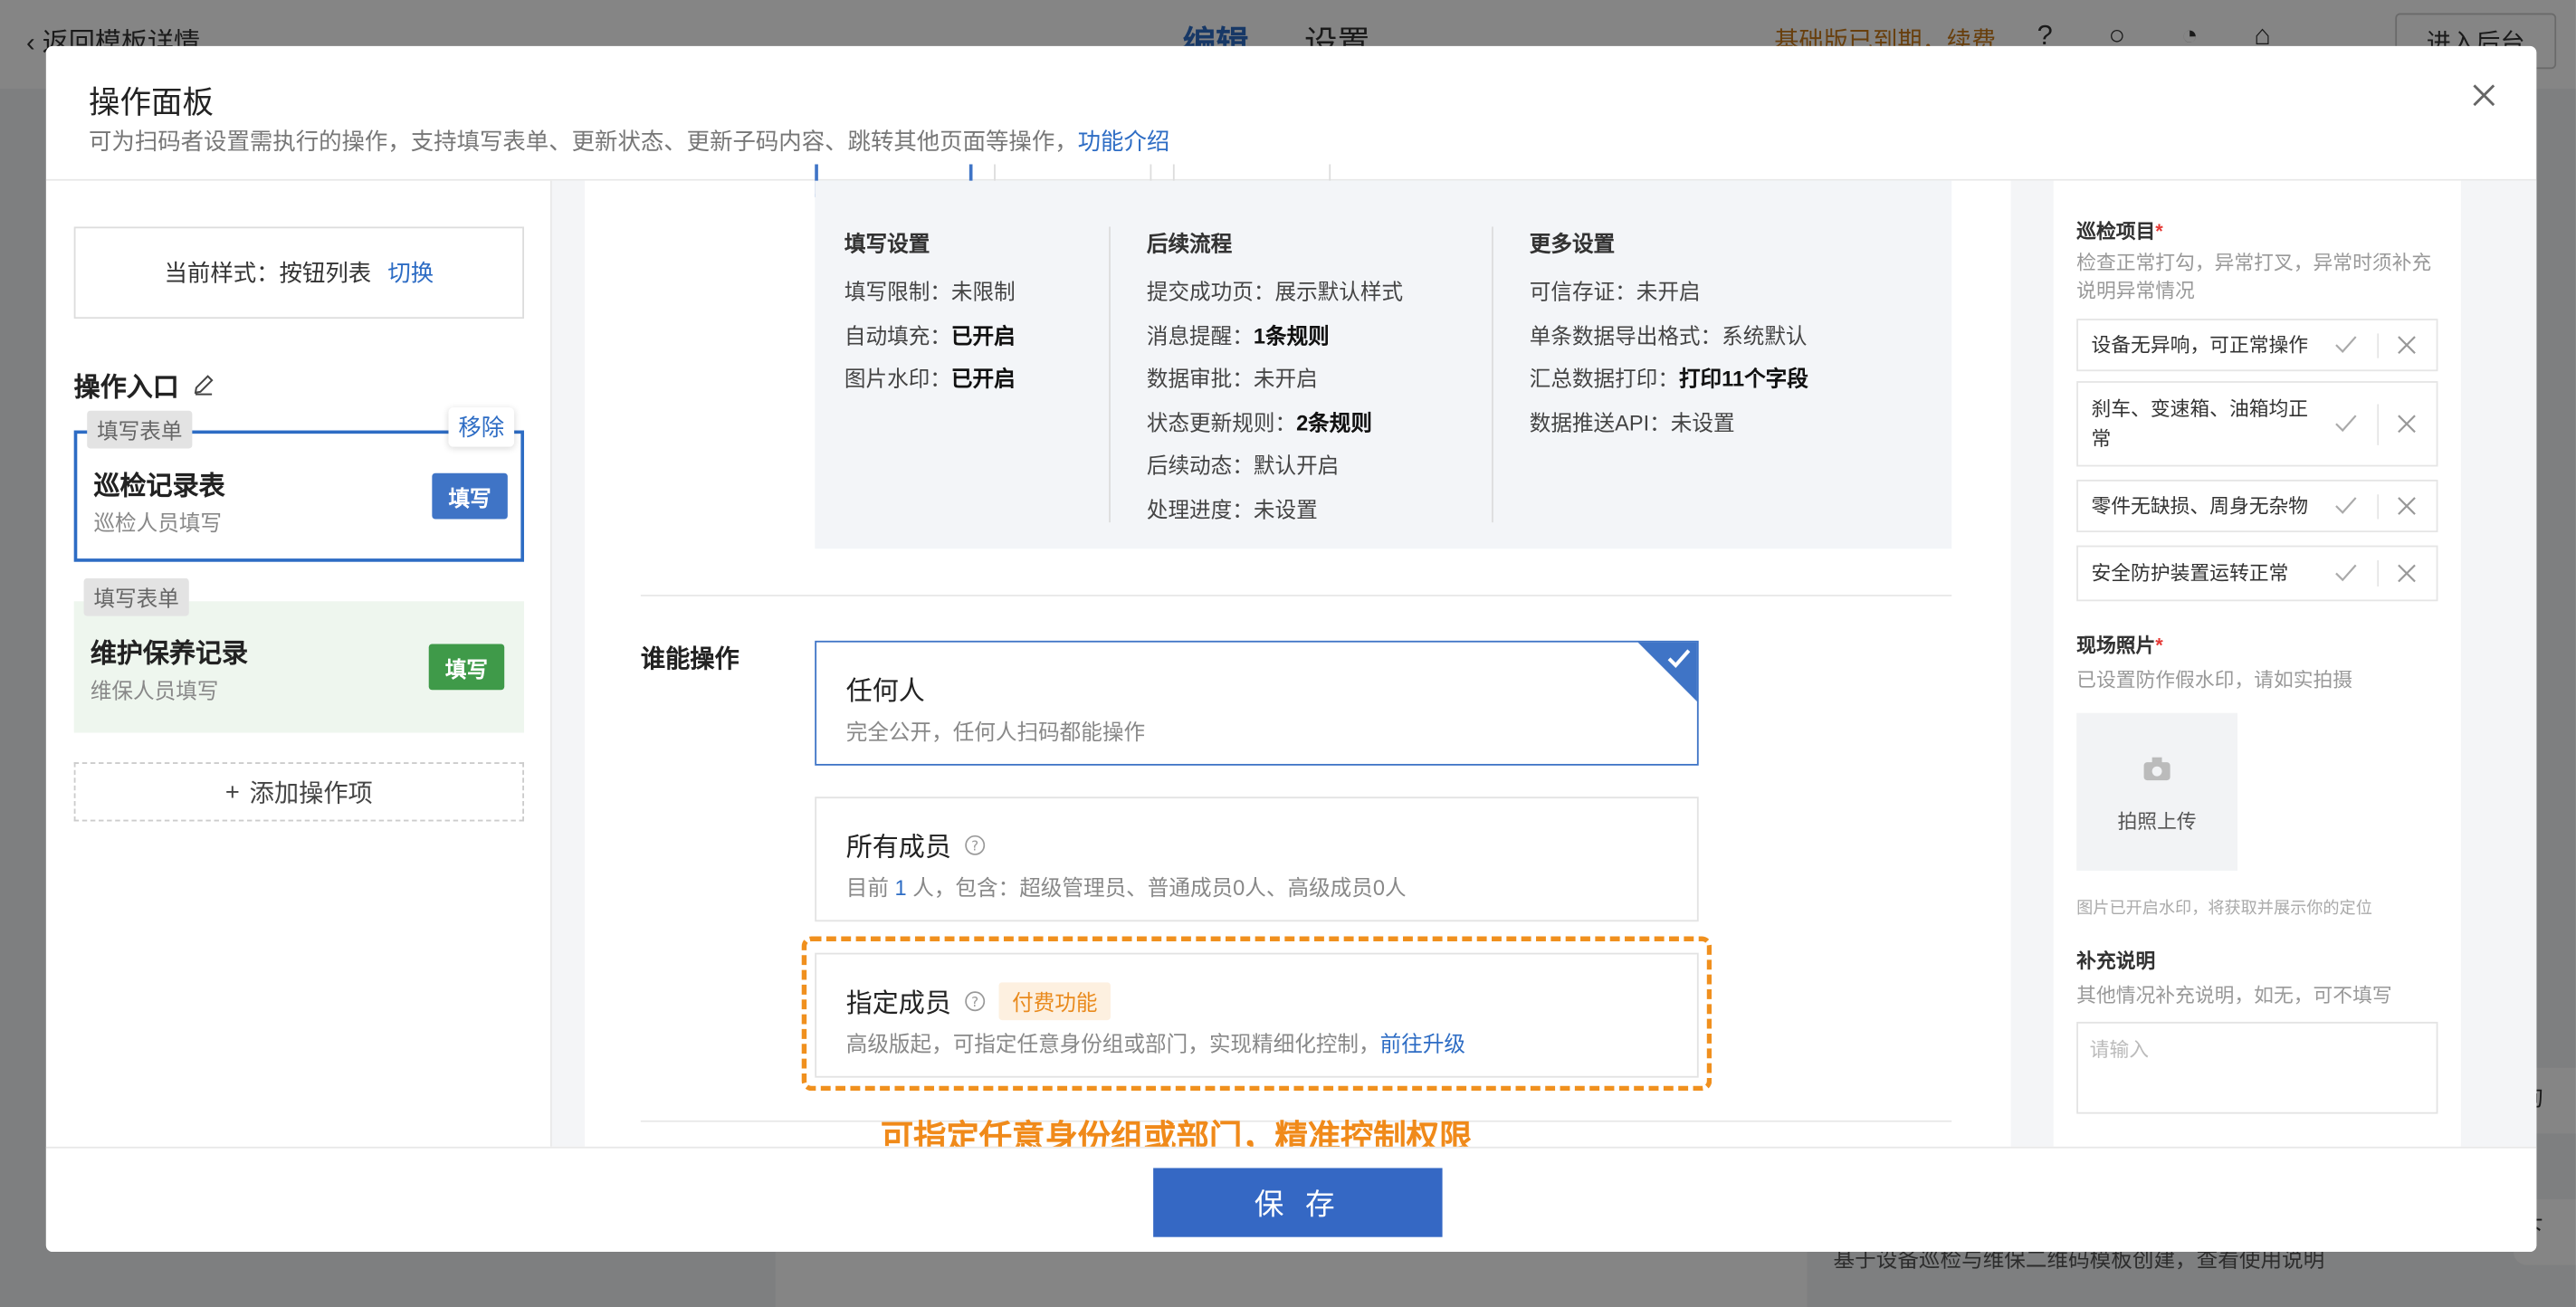  What do you see at coordinates (2116, 961) in the screenshot?
I see `extra-title: 补充说明` at bounding box center [2116, 961].